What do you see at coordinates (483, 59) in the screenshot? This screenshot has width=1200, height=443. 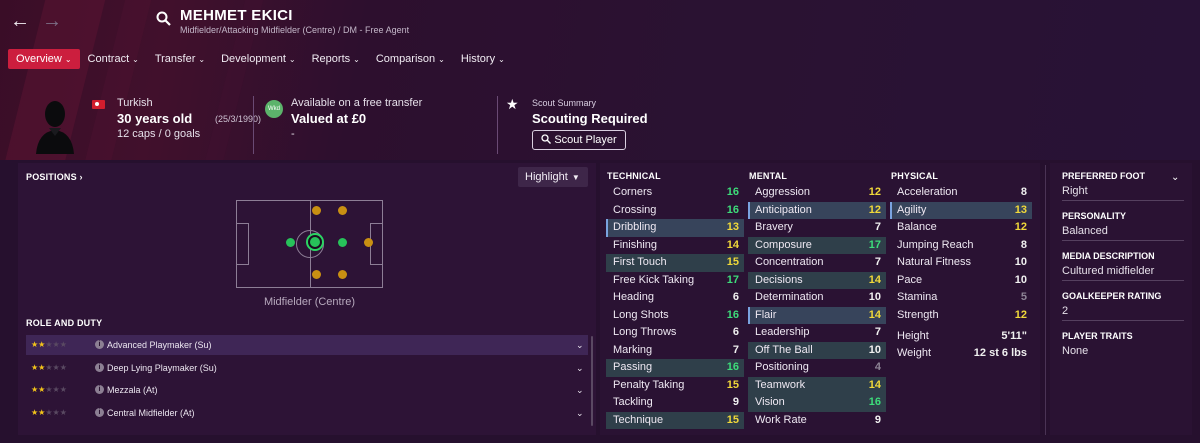 I see `tab-history: History ⌄` at bounding box center [483, 59].